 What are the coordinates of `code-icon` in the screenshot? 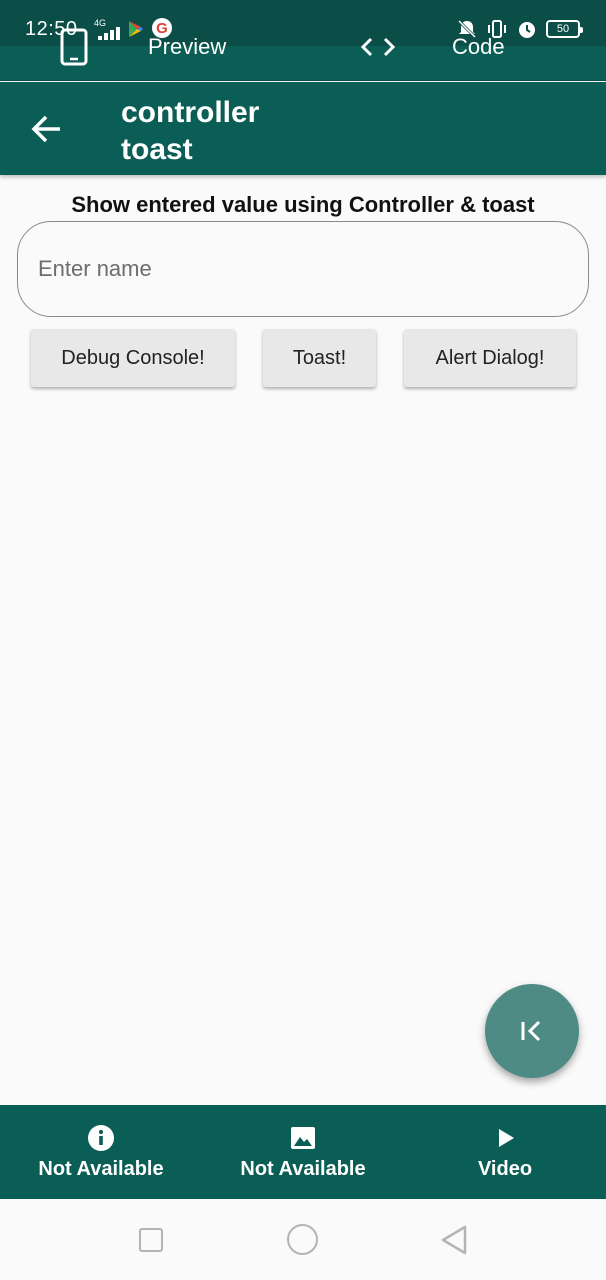 It's located at (378, 47).